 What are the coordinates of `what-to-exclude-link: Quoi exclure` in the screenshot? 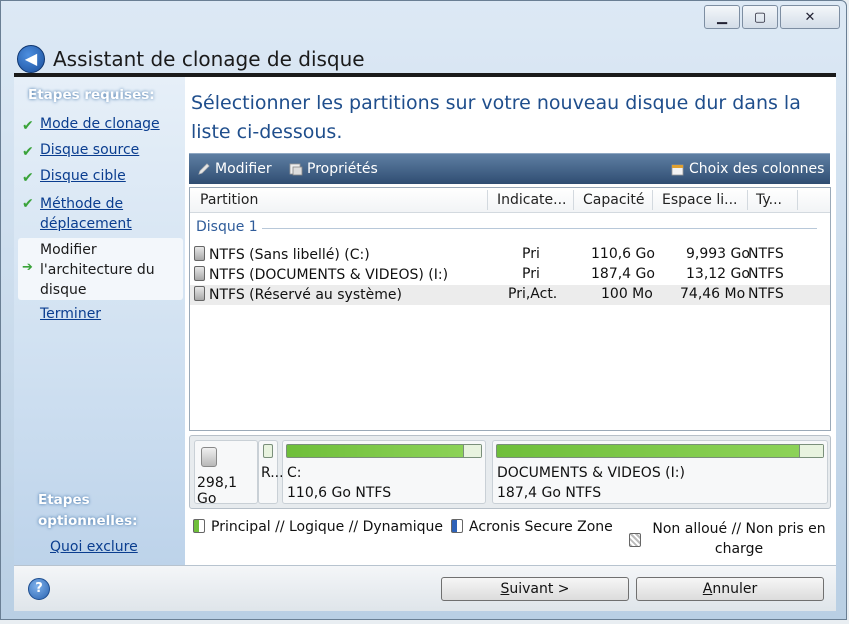 It's located at (94, 547).